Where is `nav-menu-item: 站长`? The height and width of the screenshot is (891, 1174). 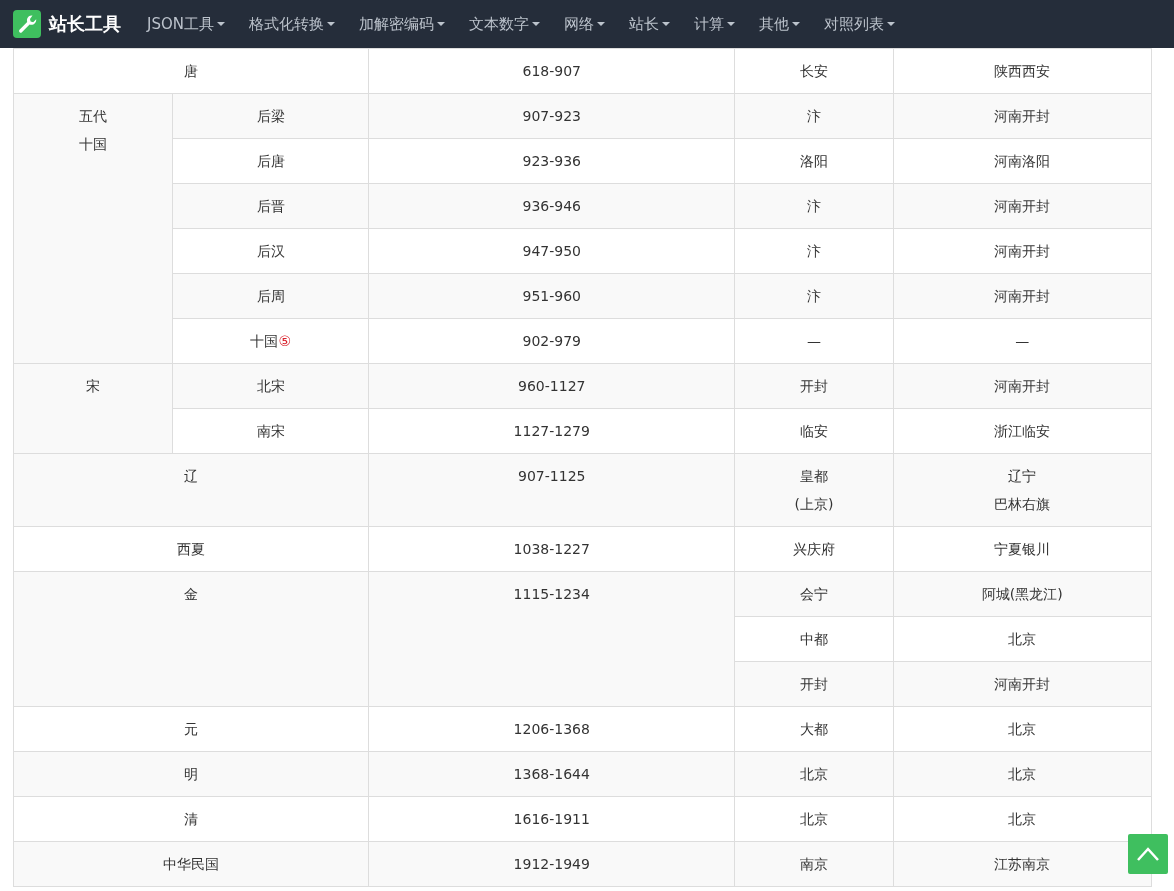
nav-menu-item: 站长 is located at coordinates (649, 24).